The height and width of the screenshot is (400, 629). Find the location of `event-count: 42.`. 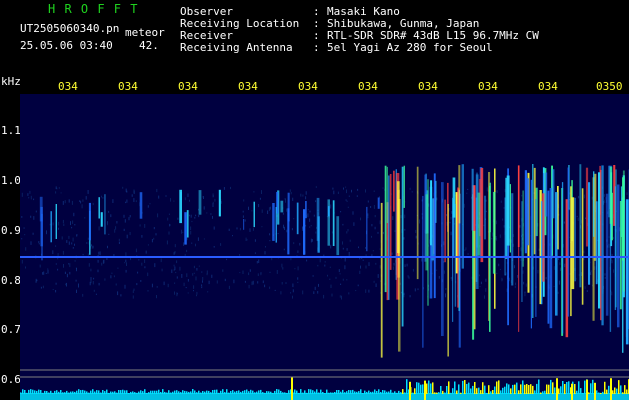

event-count: 42. is located at coordinates (149, 45).